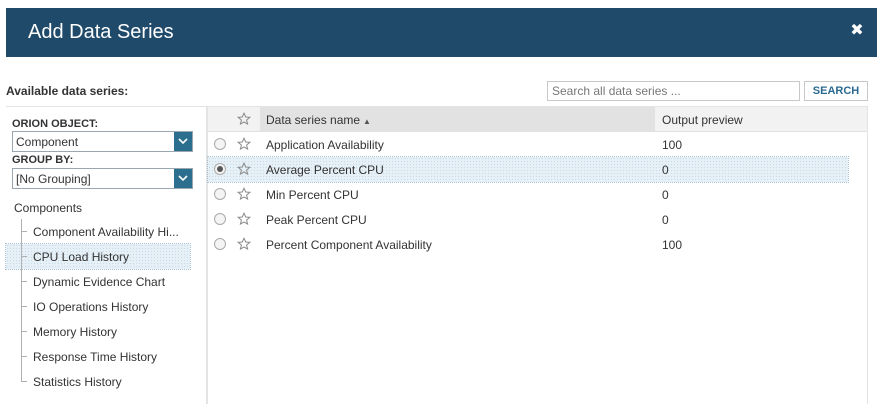 This screenshot has height=404, width=886. I want to click on tree-item-statistics-history: Statistics History, so click(98, 381).